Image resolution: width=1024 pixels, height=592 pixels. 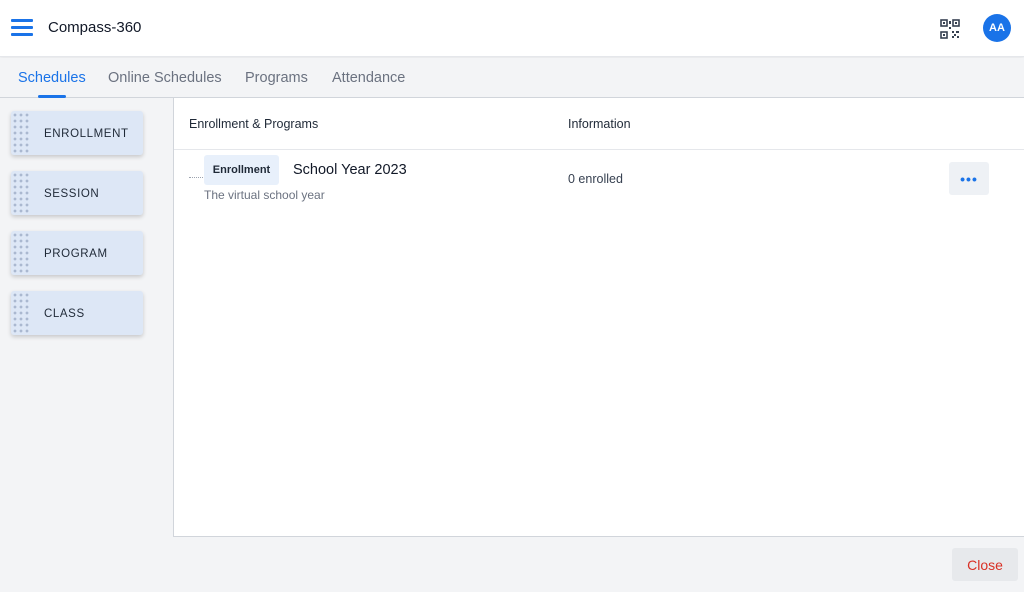 What do you see at coordinates (985, 564) in the screenshot?
I see `close-button: Close` at bounding box center [985, 564].